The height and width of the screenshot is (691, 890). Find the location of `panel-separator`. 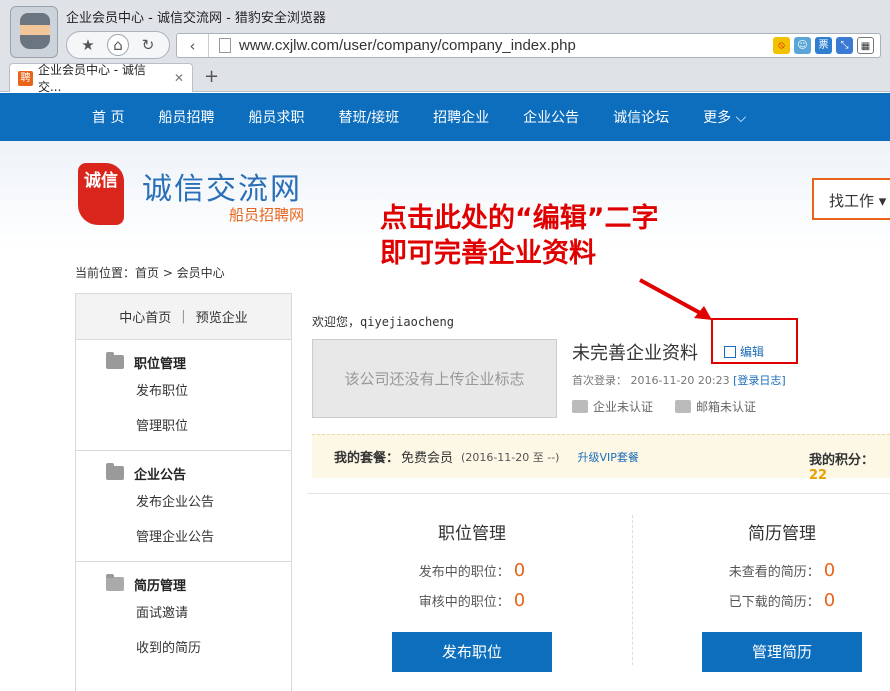

panel-separator is located at coordinates (632, 590).